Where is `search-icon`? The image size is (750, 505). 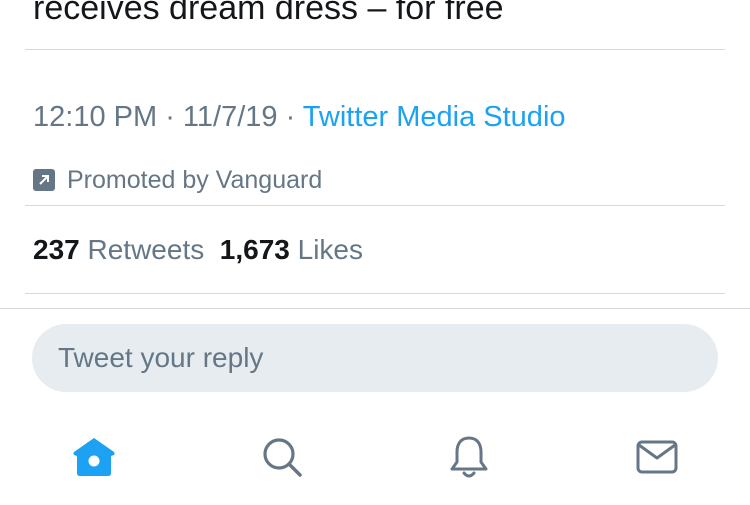
search-icon is located at coordinates (282, 457).